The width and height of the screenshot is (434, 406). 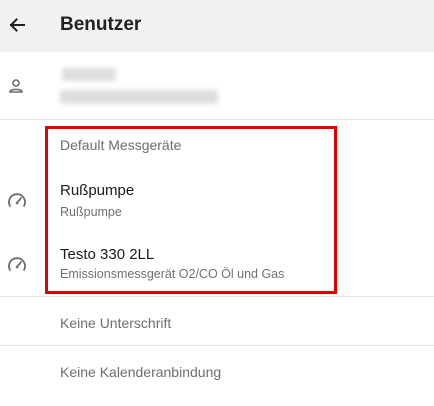 I want to click on divider, so click(x=217, y=119).